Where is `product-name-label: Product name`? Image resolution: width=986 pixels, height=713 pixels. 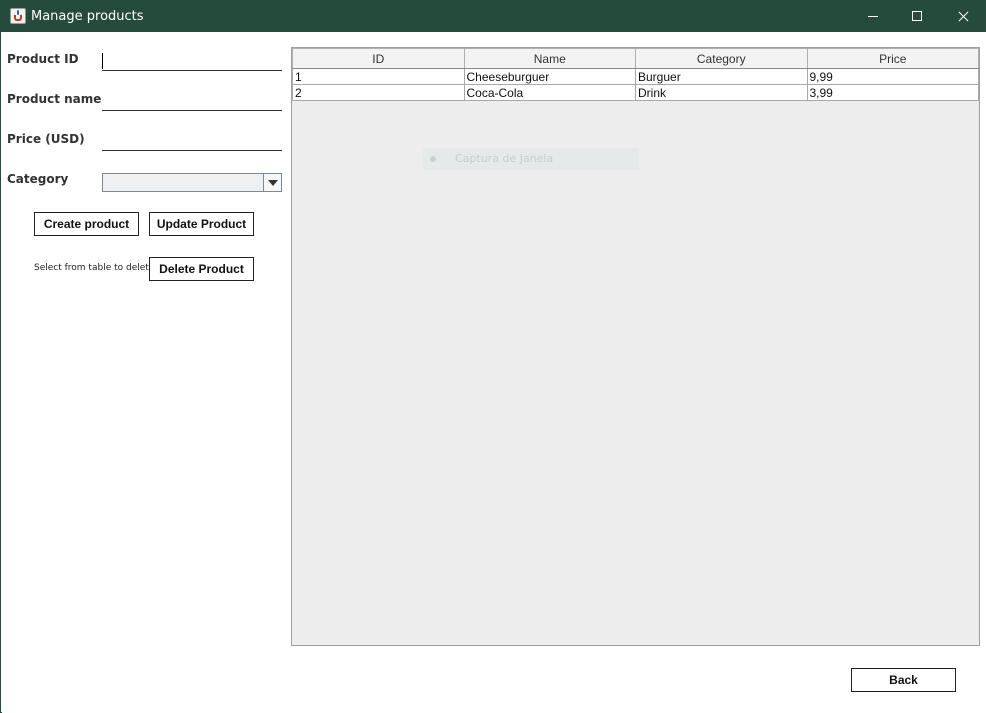
product-name-label: Product name is located at coordinates (54, 99).